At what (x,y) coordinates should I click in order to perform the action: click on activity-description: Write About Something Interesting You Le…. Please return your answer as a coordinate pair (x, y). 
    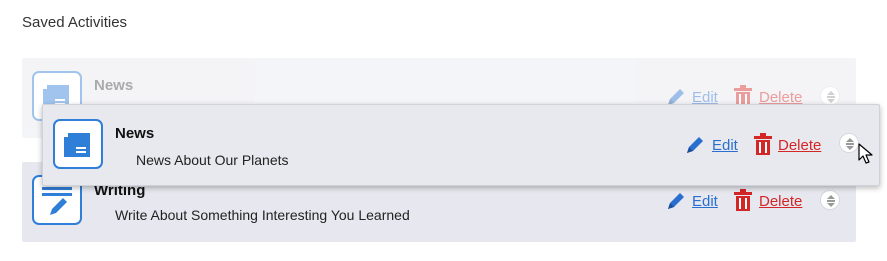
    Looking at the image, I should click on (262, 215).